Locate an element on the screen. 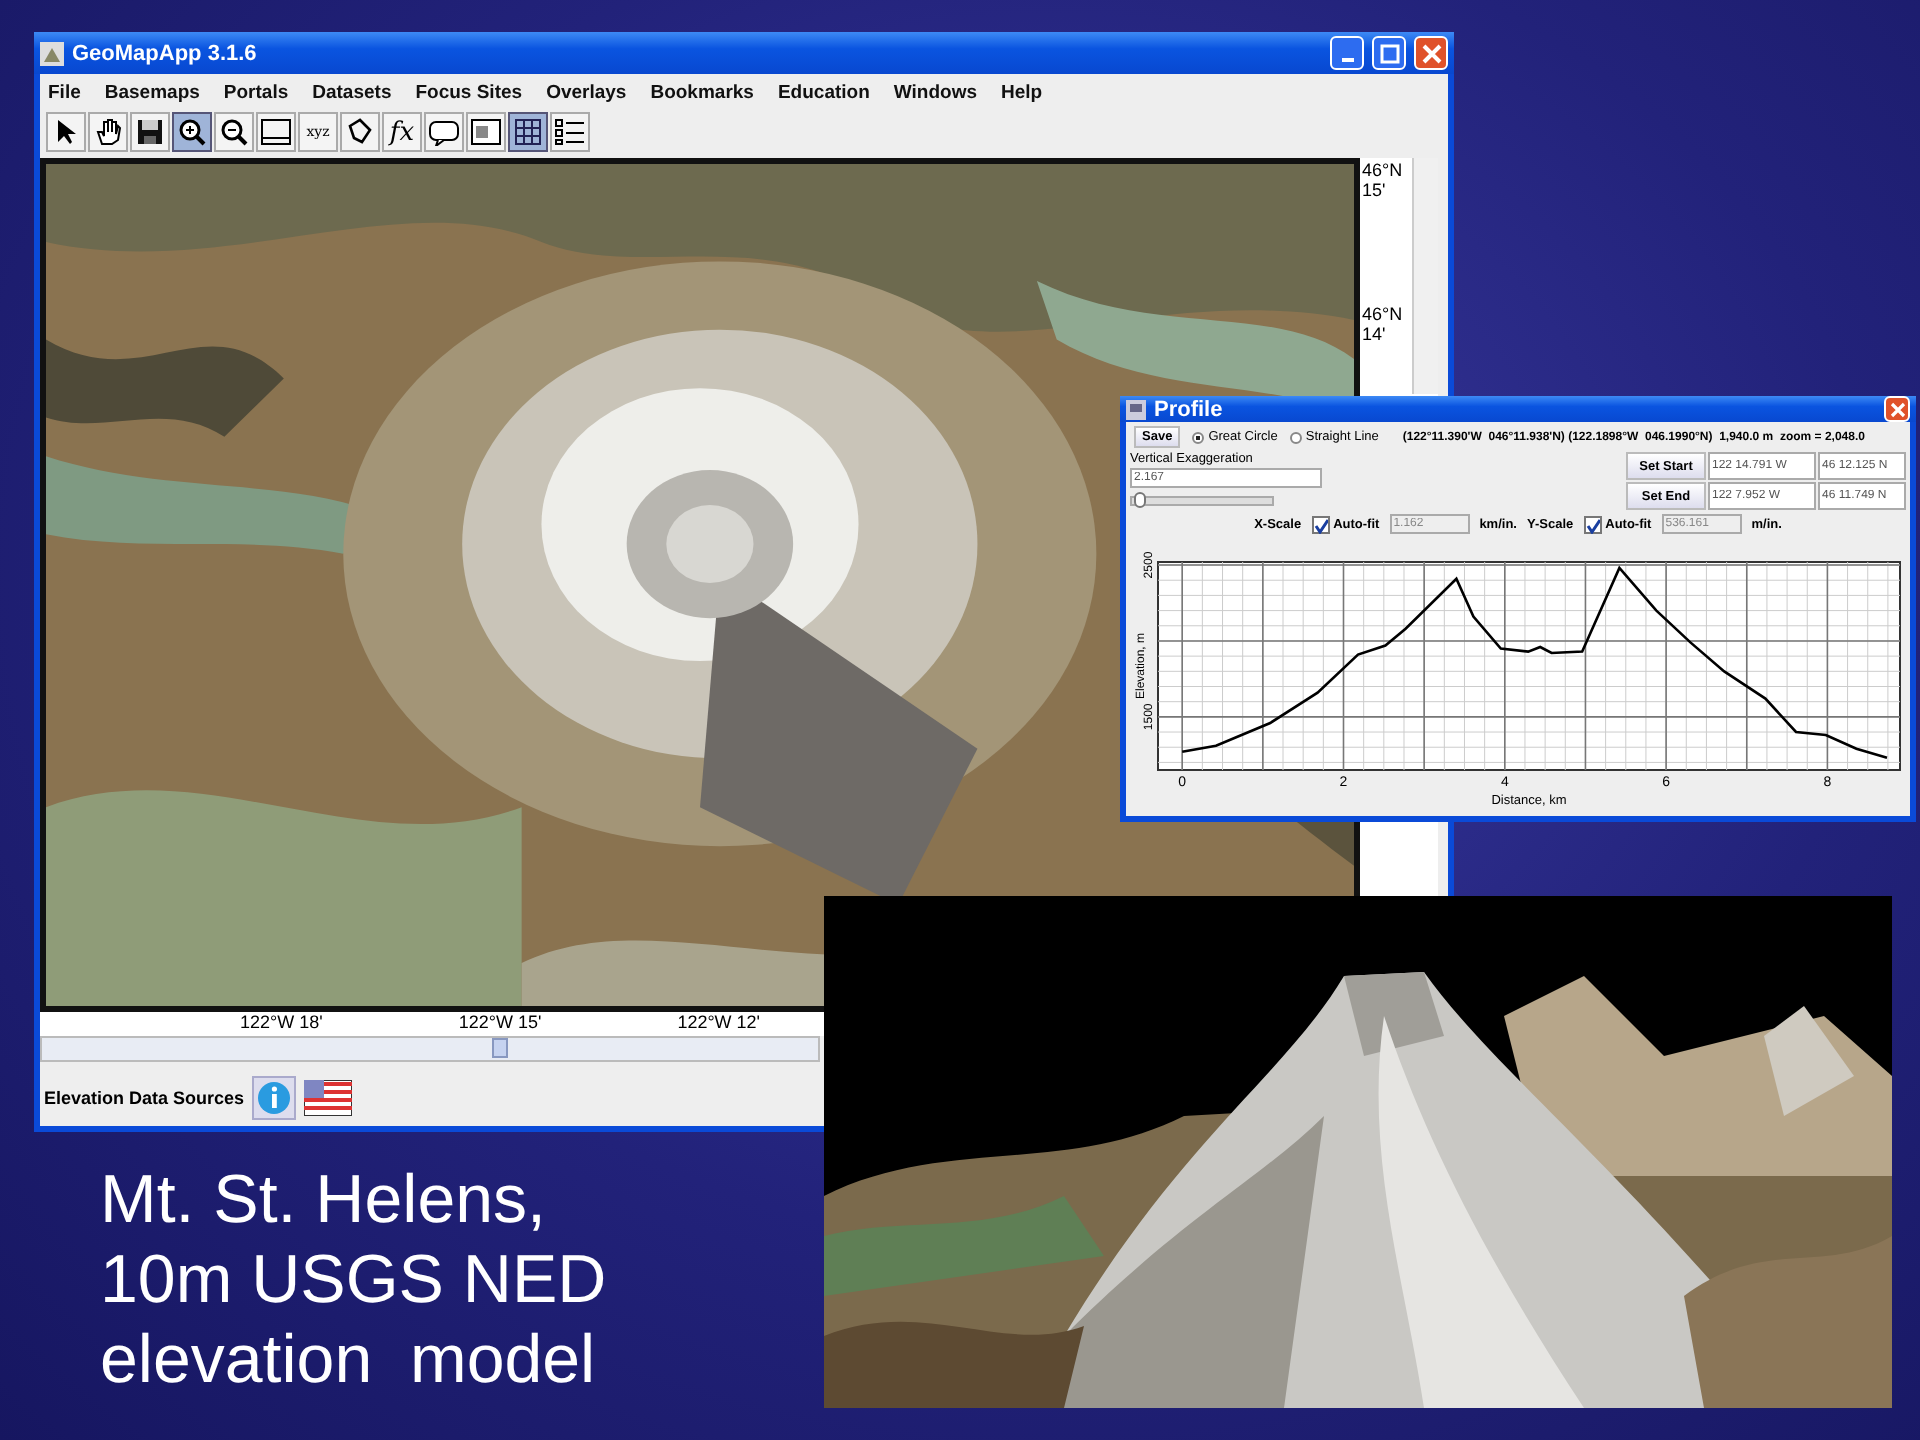  list-icon is located at coordinates (570, 132).